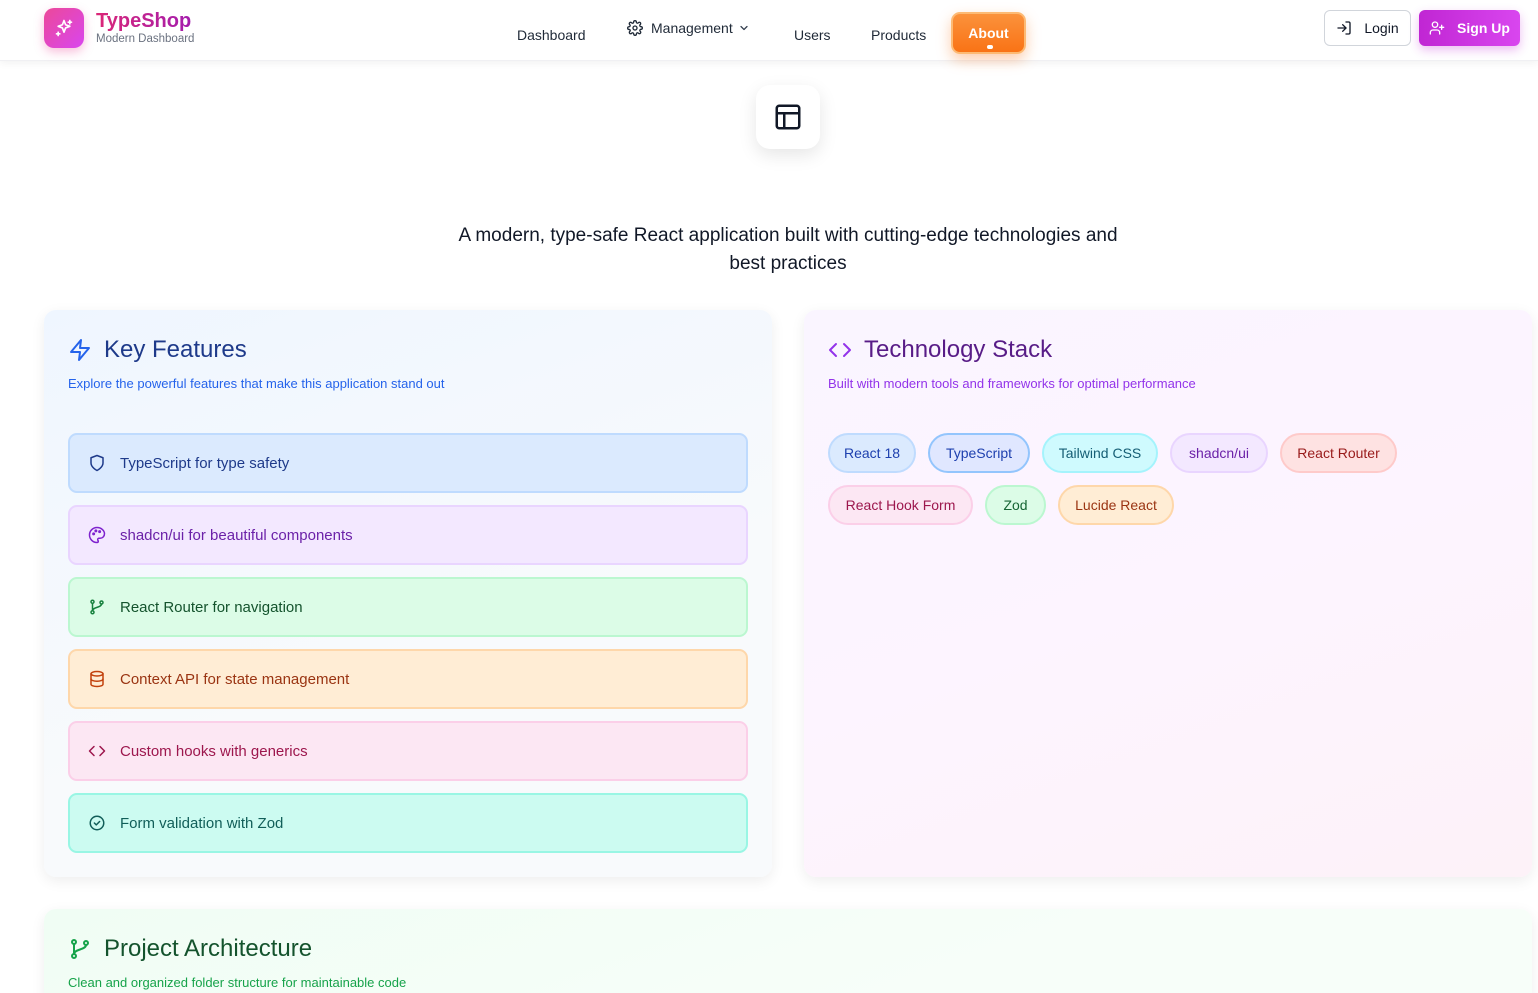  What do you see at coordinates (900, 505) in the screenshot?
I see `badge-react-hook-form: React Hook Form` at bounding box center [900, 505].